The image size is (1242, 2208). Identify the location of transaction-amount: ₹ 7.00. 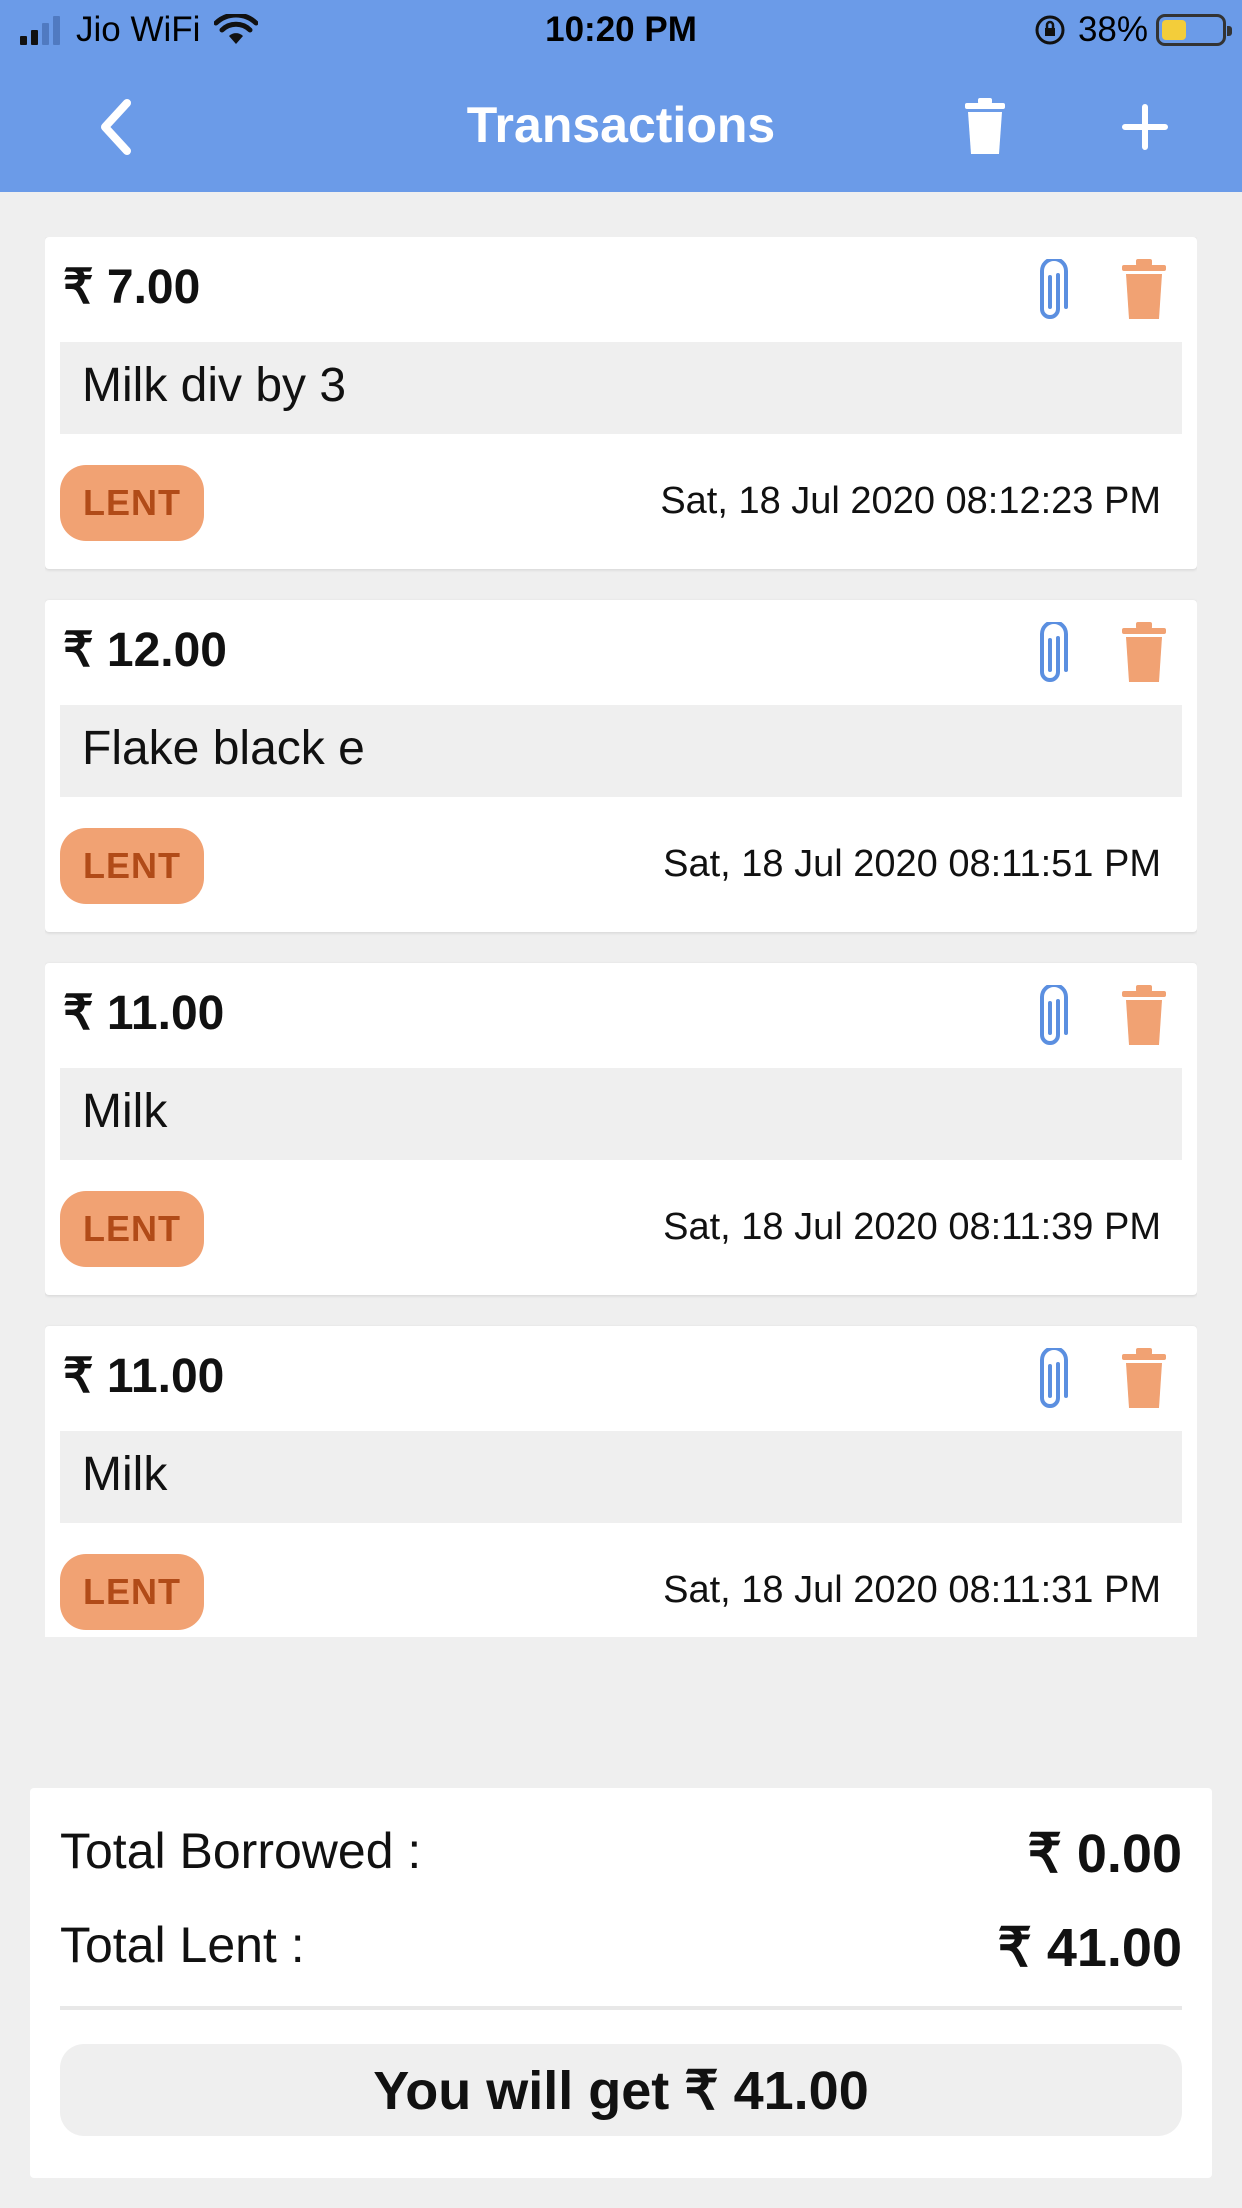
(132, 287).